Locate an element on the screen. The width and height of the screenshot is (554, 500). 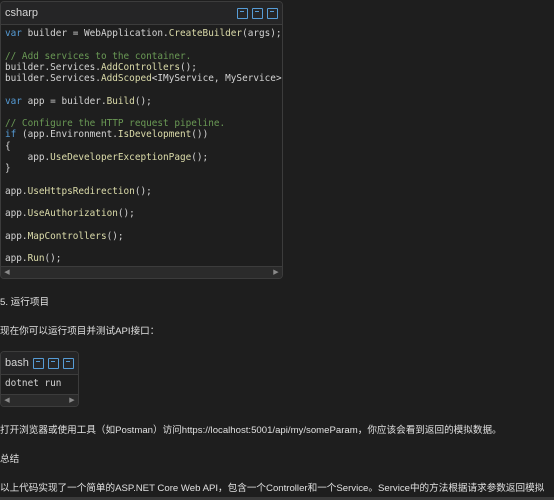
code-token: } is located at coordinates (8, 168).